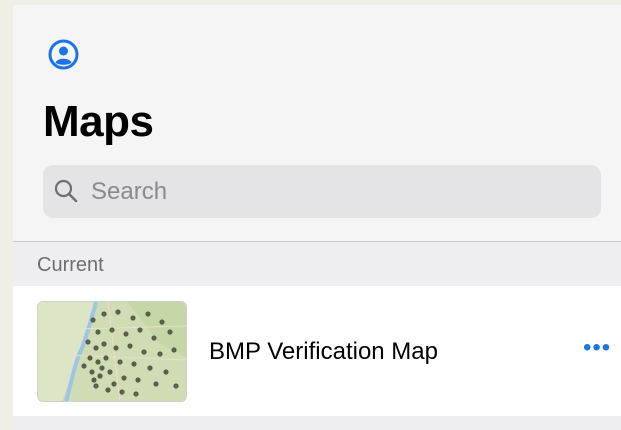 Image resolution: width=621 pixels, height=430 pixels. What do you see at coordinates (597, 348) in the screenshot?
I see `more-ellipsis-icon: •••` at bounding box center [597, 348].